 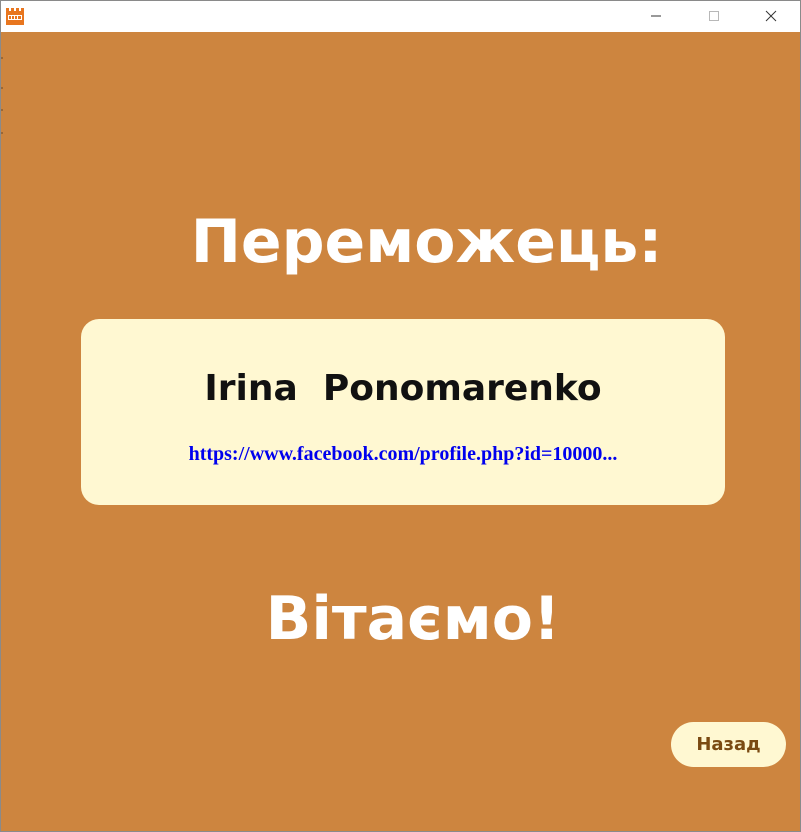 I want to click on winner-name: Irina Ponomarenko, so click(x=403, y=388).